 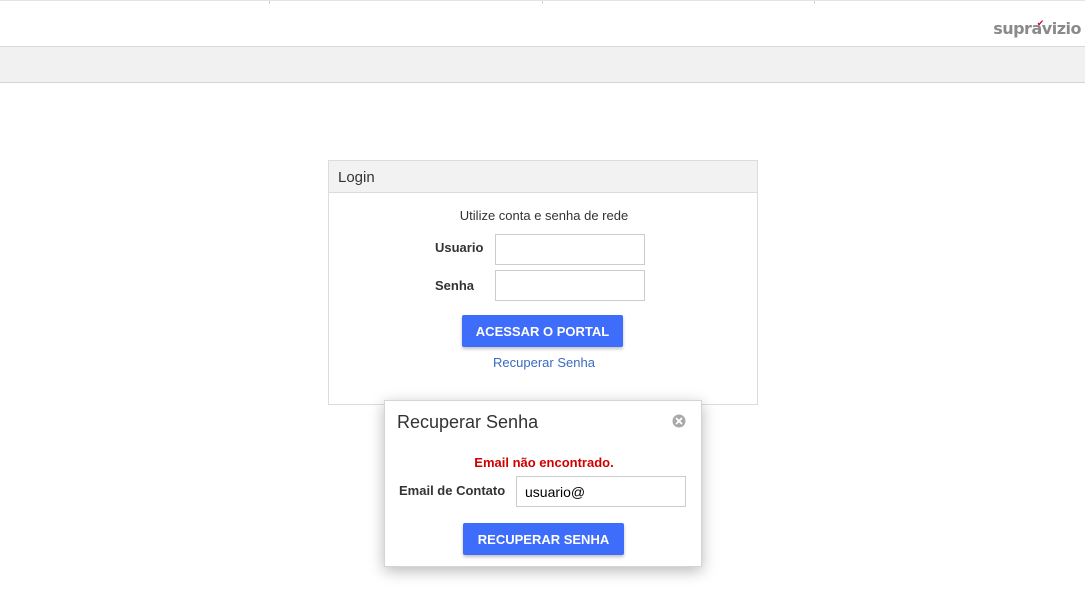 I want to click on username-label: Usuario, so click(x=459, y=247).